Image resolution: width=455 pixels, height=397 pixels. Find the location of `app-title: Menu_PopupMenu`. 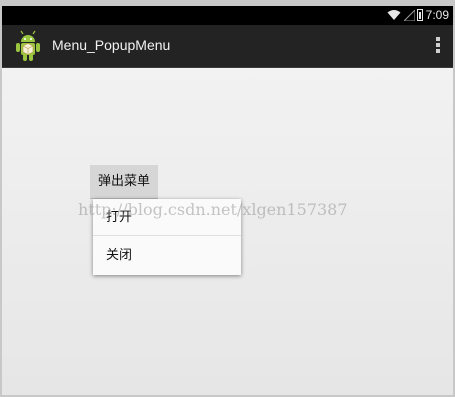

app-title: Menu_PopupMenu is located at coordinates (111, 45).